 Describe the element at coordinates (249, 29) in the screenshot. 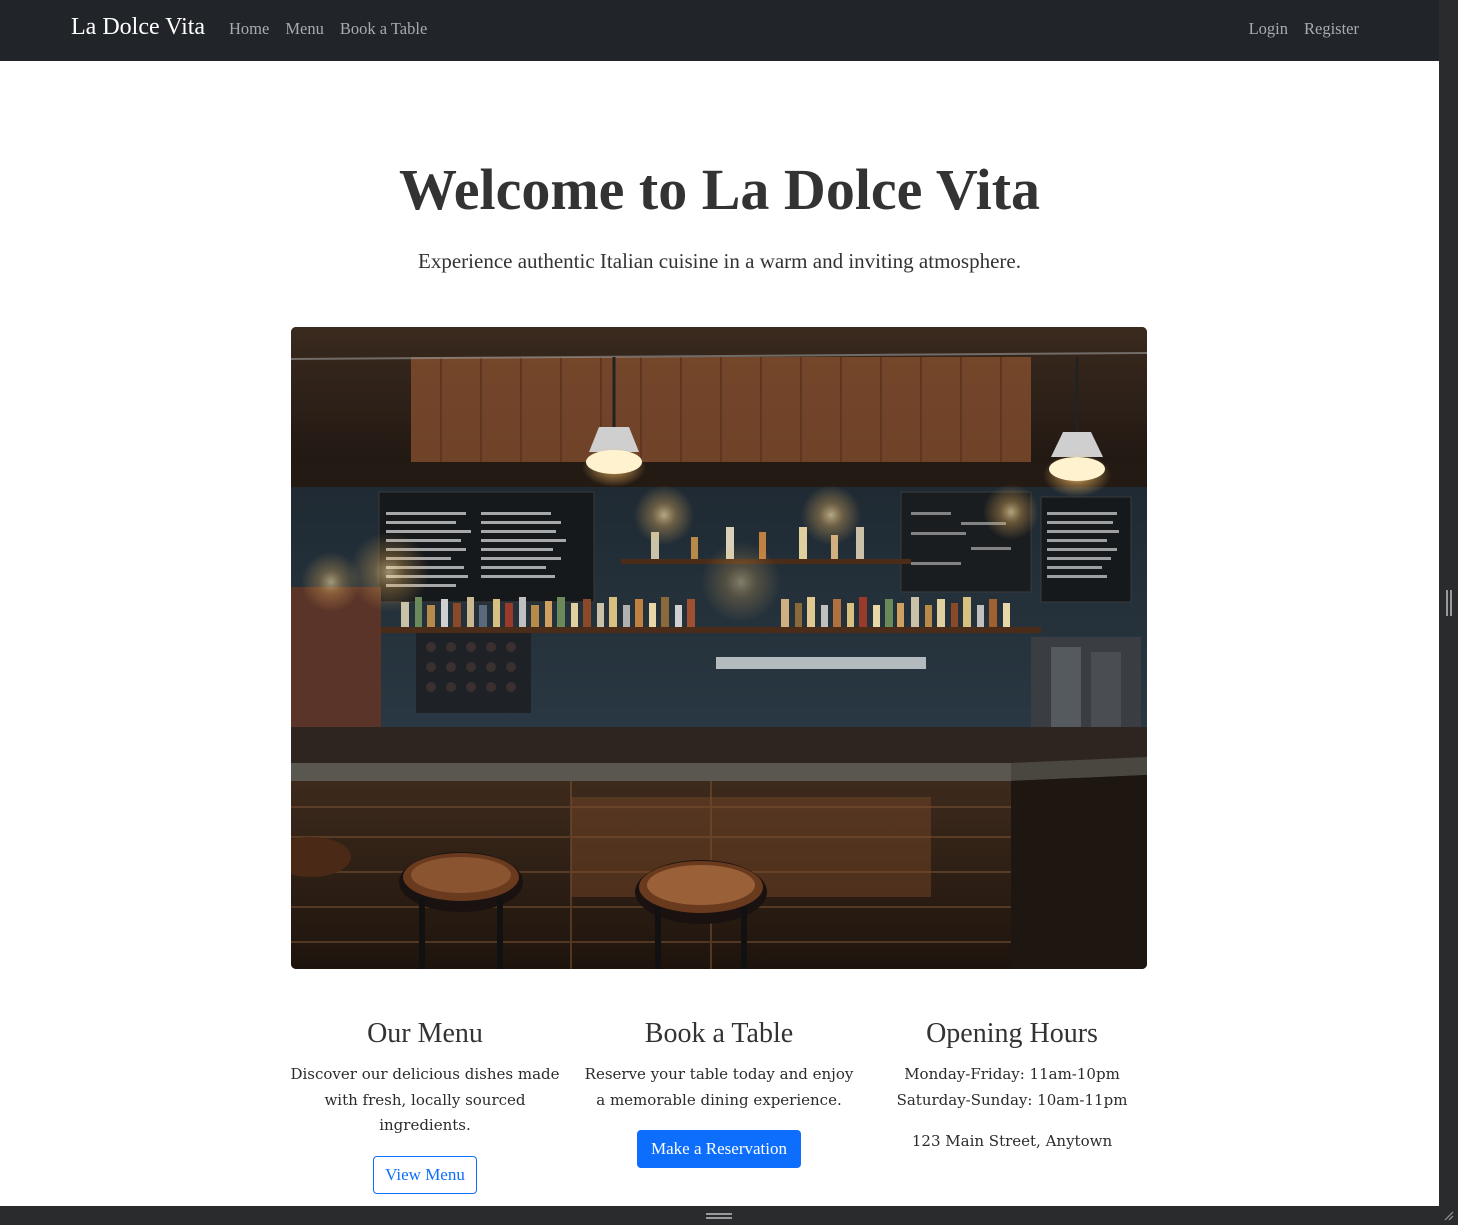

I see `nav-home-link: Home` at that location.